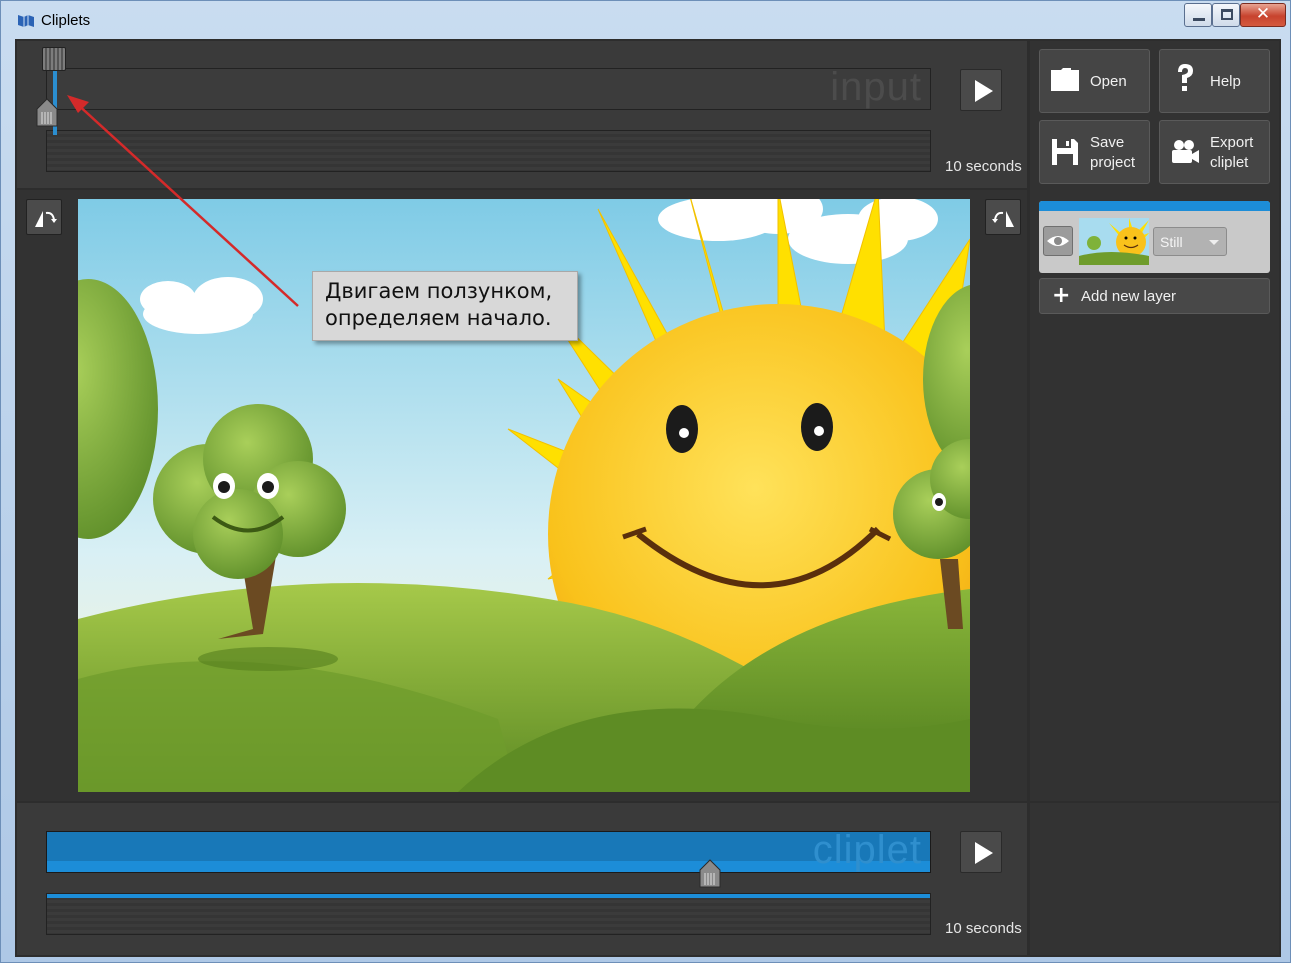 The height and width of the screenshot is (963, 1291). I want to click on input-play-button, so click(981, 90).